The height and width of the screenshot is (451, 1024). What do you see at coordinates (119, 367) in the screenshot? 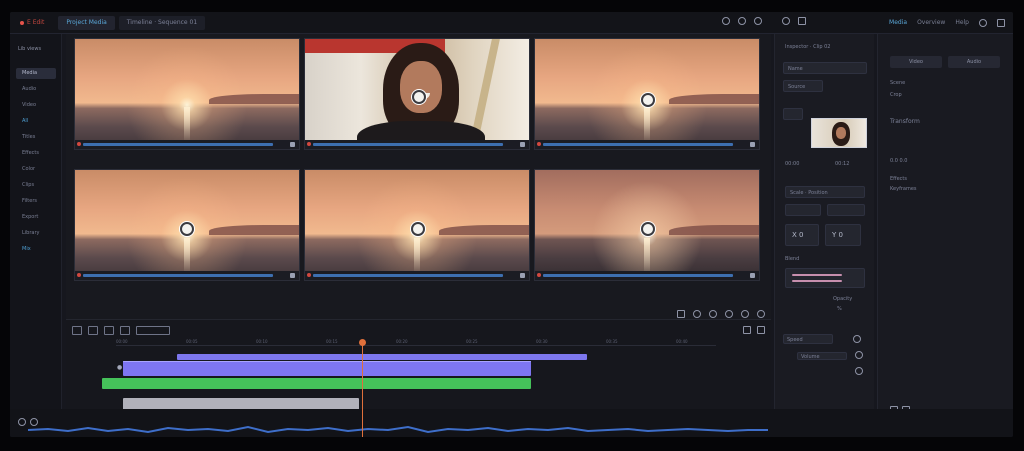
I see `track-visibility-icon: ●` at bounding box center [119, 367].